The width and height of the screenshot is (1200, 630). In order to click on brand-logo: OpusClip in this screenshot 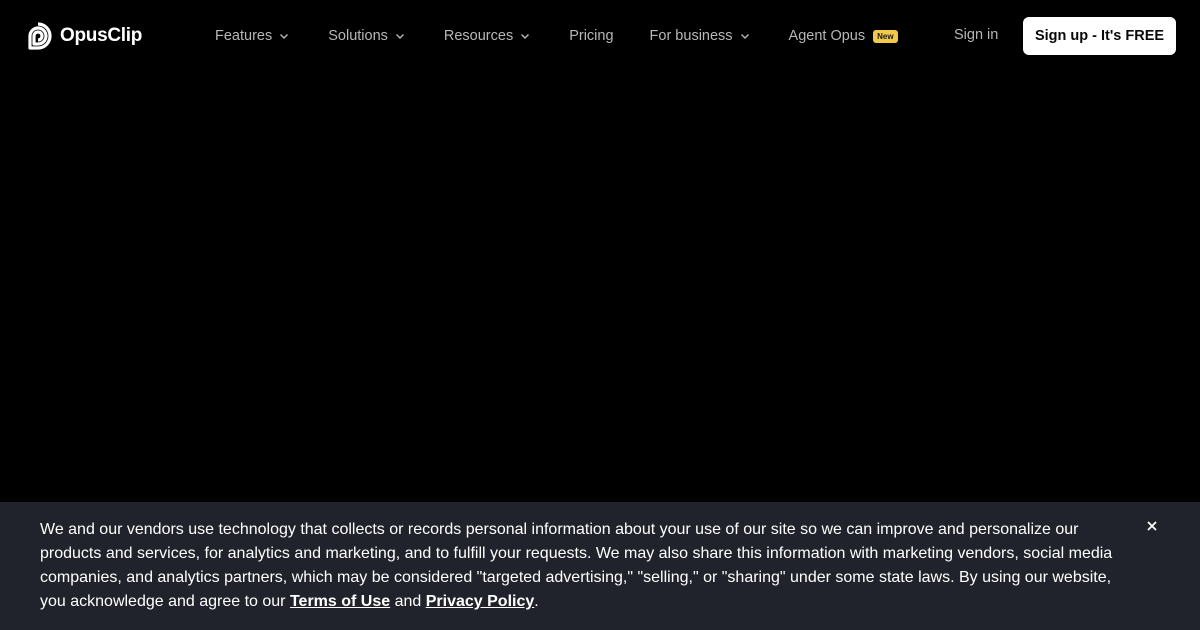, I will do `click(83, 36)`.